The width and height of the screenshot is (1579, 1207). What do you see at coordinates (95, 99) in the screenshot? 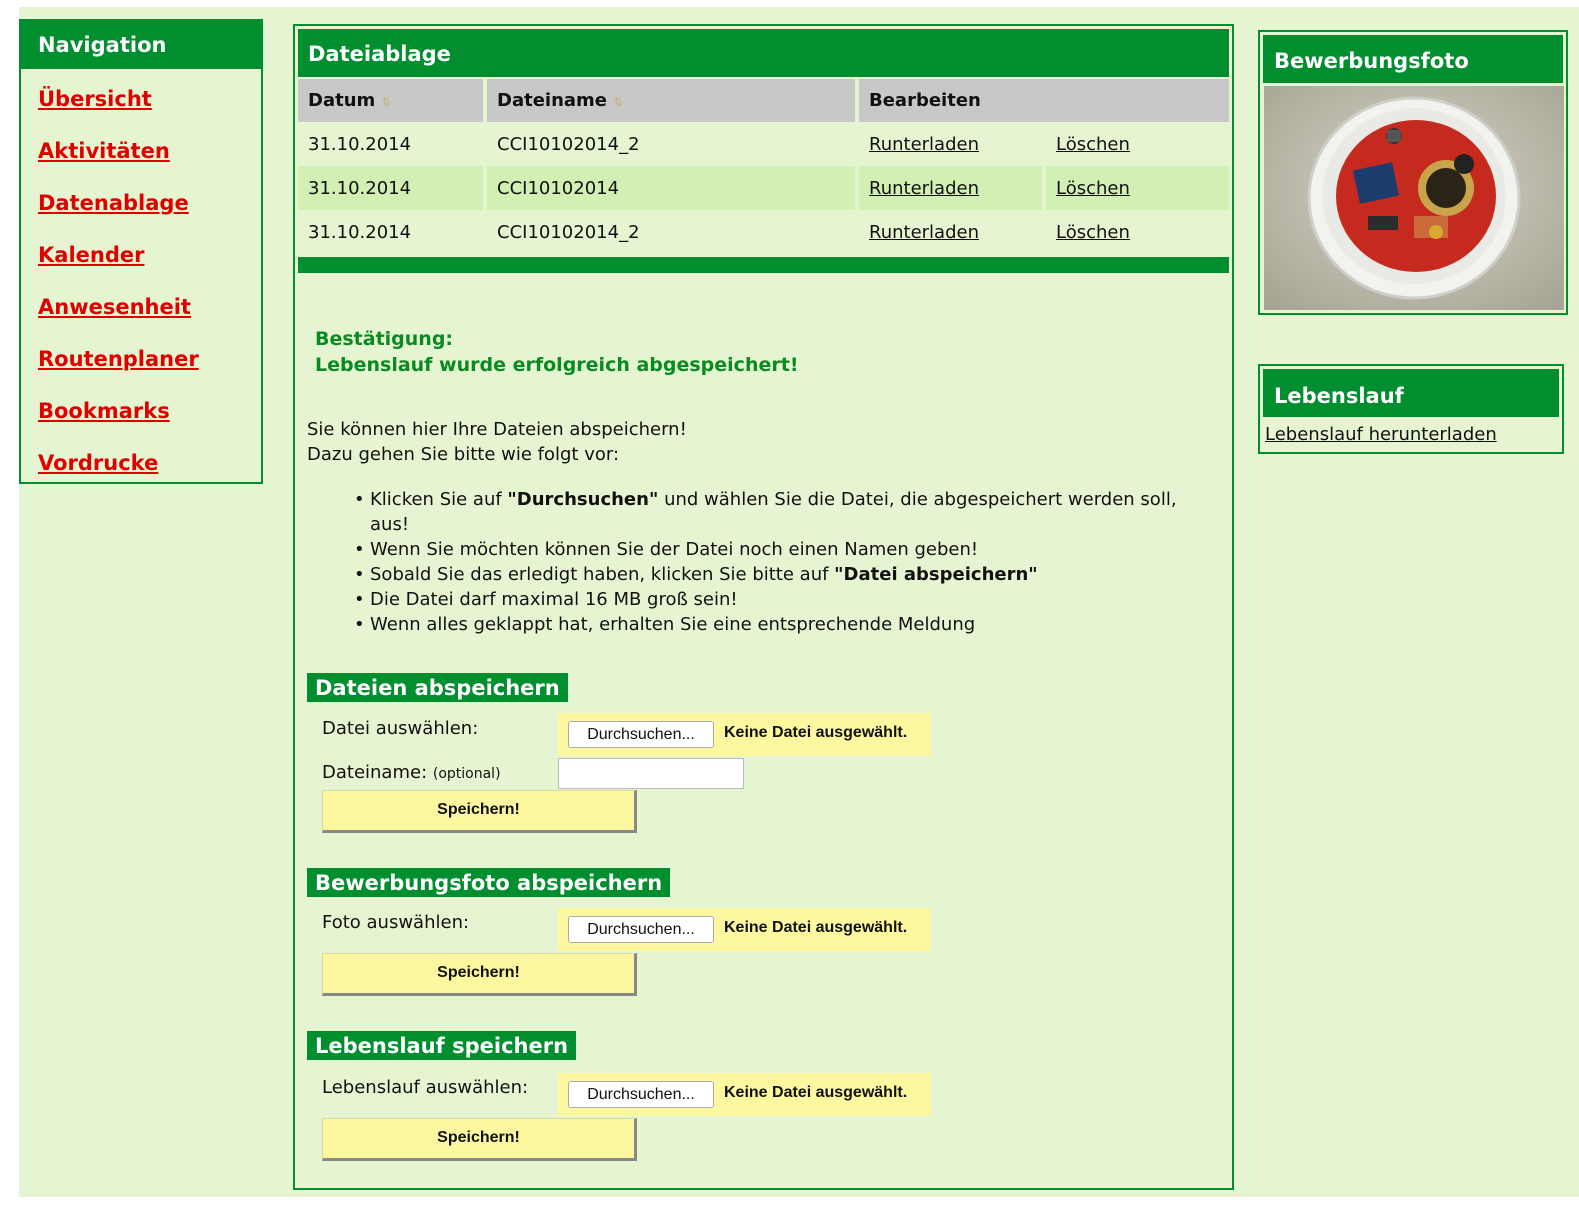
I see `nav-link-uebersicht: Übersicht` at bounding box center [95, 99].